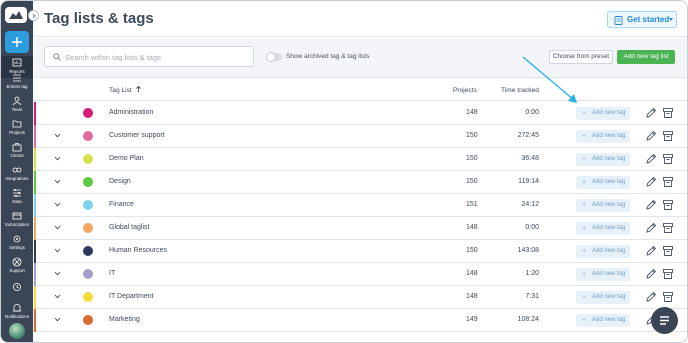  I want to click on sidebar-item-clients: Clients, so click(17, 151).